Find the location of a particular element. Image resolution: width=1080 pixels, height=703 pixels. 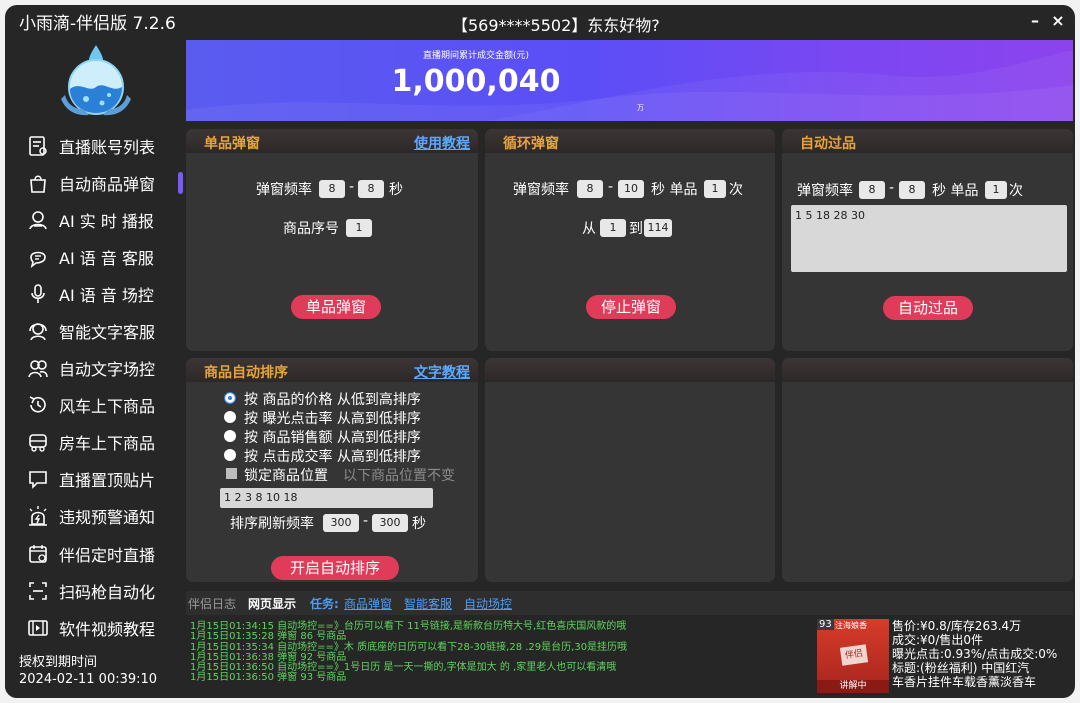

index-label: 商品序号 is located at coordinates (311, 229).